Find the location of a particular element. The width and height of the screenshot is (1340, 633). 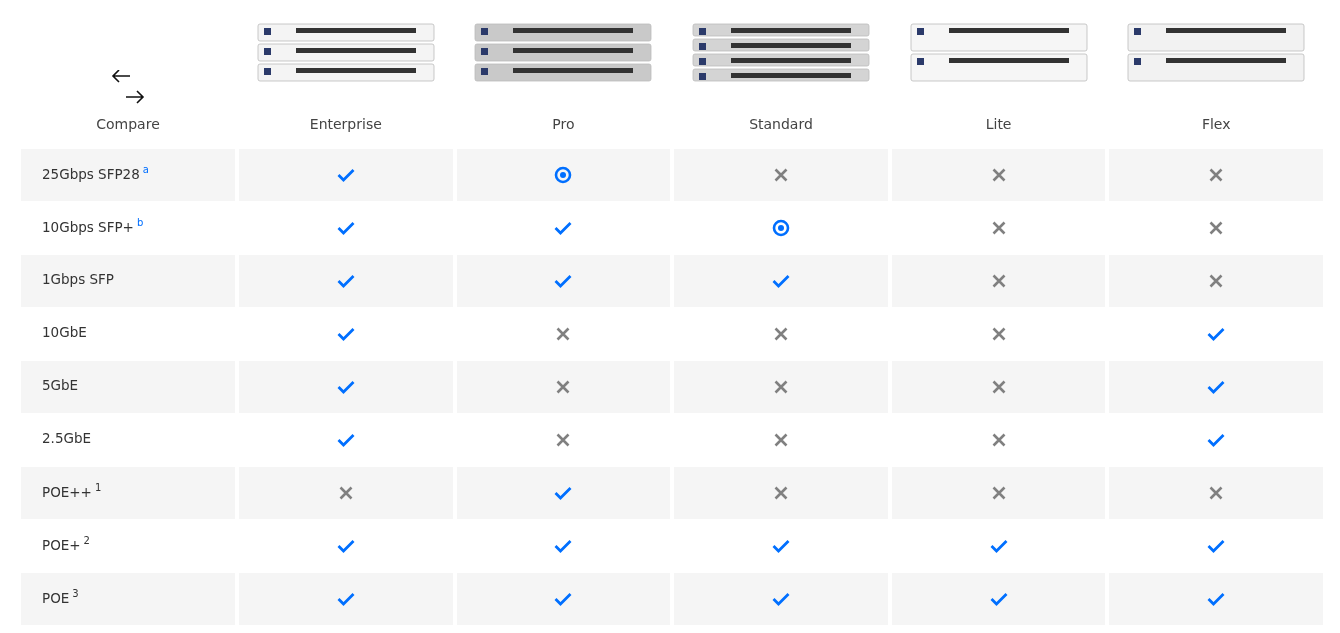

product-name: Enterprise is located at coordinates (345, 124).